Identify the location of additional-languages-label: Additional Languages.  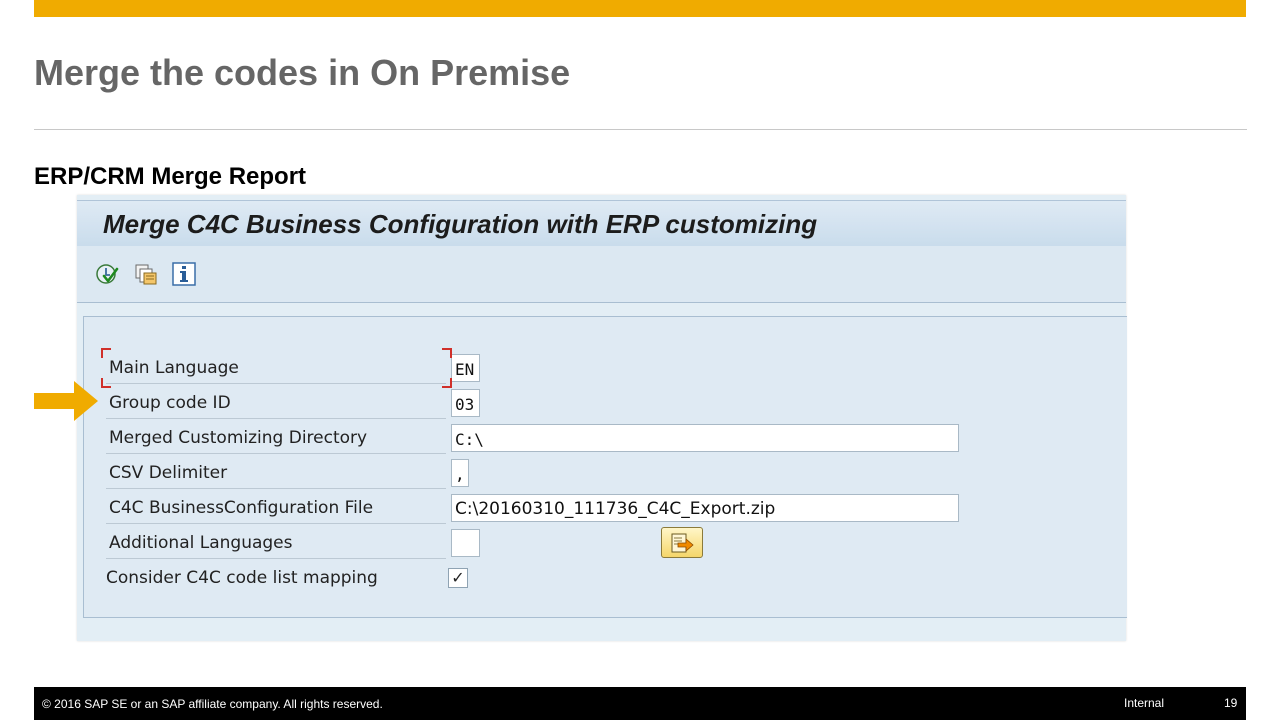
(201, 543).